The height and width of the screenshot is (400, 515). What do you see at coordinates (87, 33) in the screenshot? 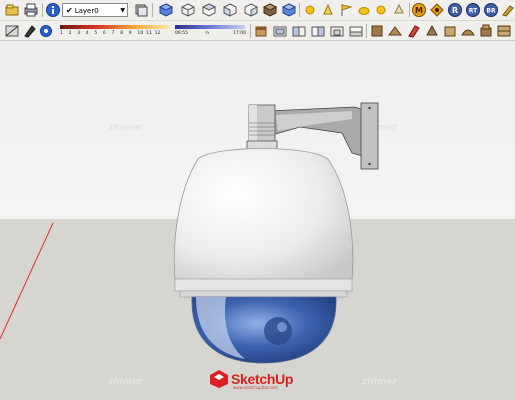
I see `month-tick-label: 4` at bounding box center [87, 33].